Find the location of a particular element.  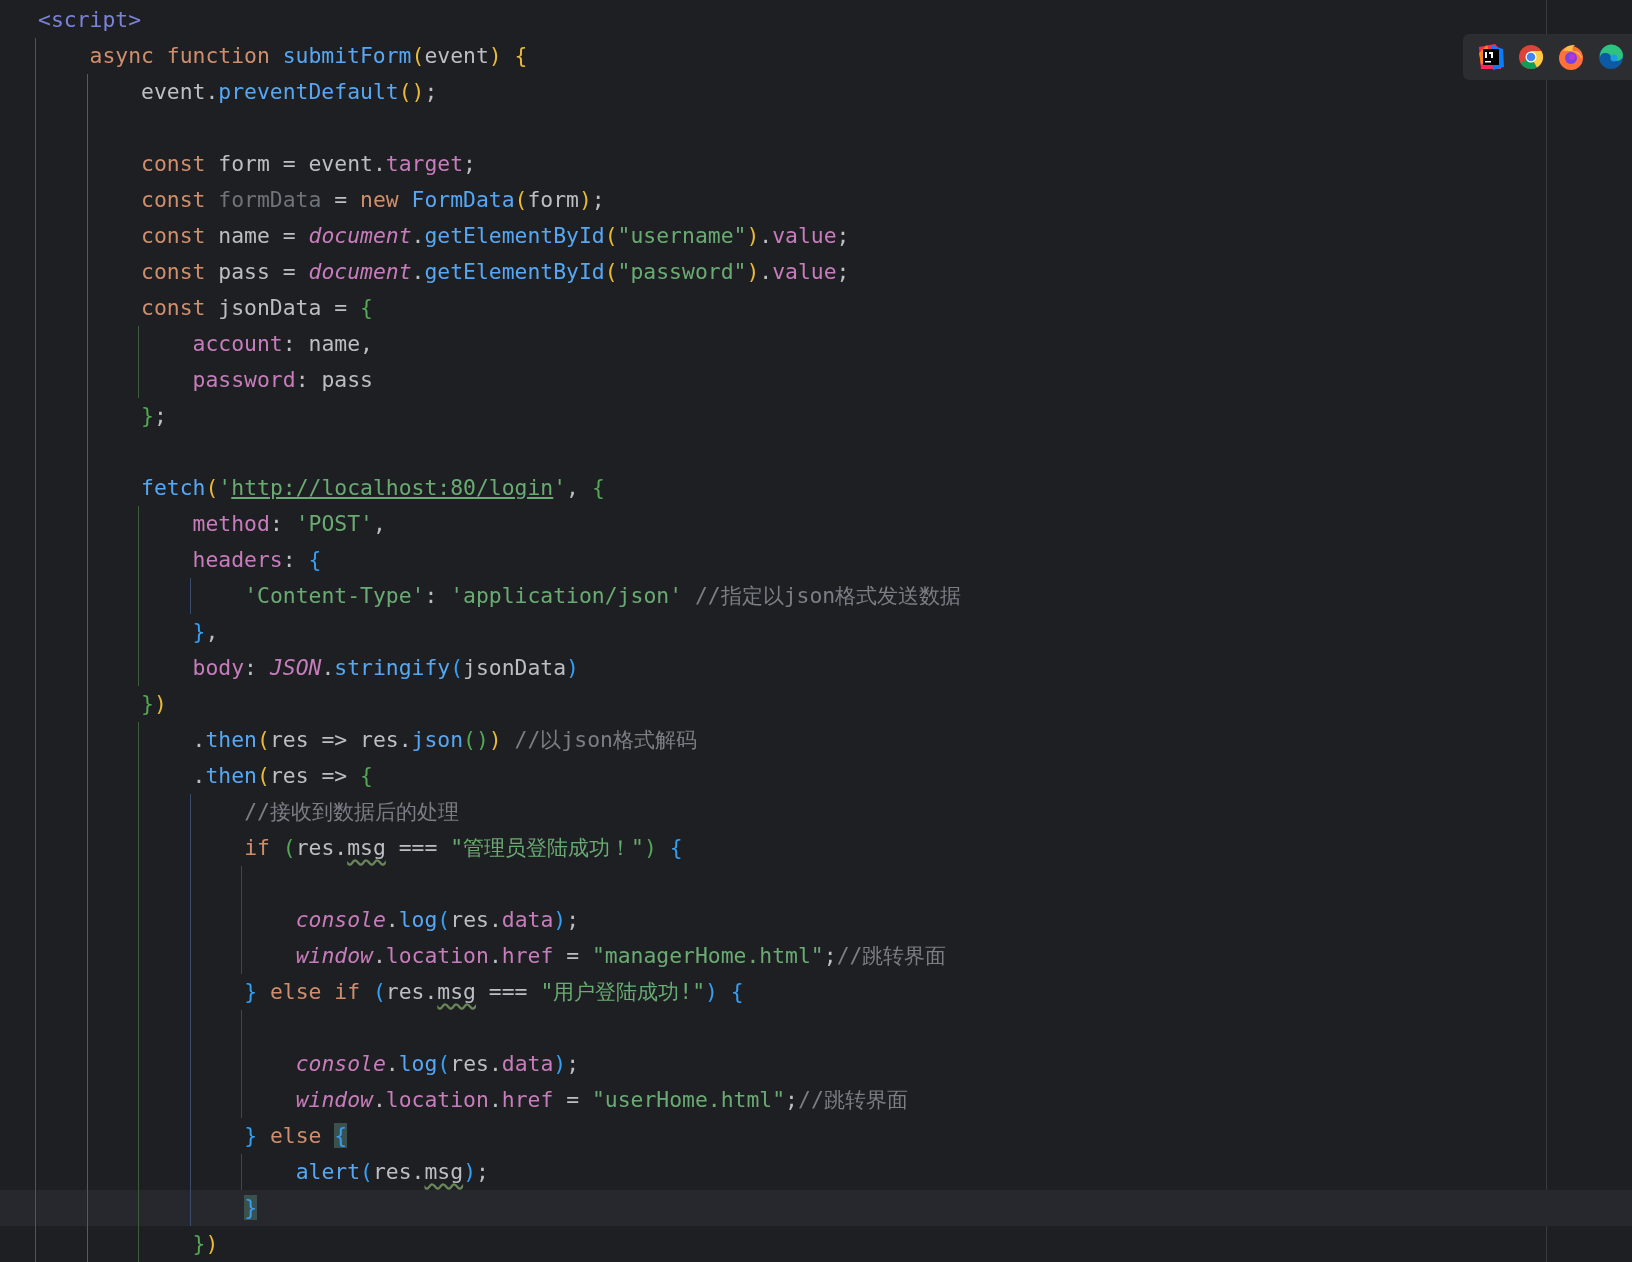

code-line: window.location.href = "userHome.html";//跳转界面 is located at coordinates (601, 1100).